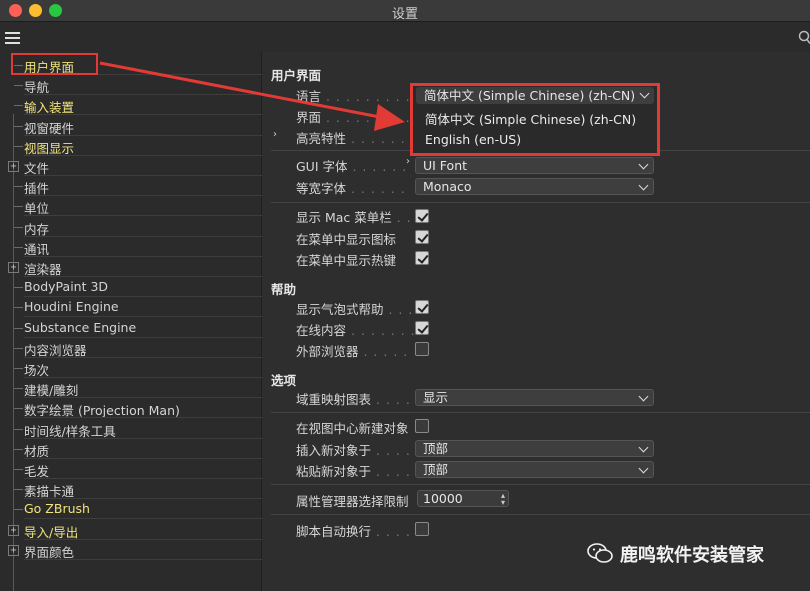  Describe the element at coordinates (600, 553) in the screenshot. I see `wechat-icon` at that location.